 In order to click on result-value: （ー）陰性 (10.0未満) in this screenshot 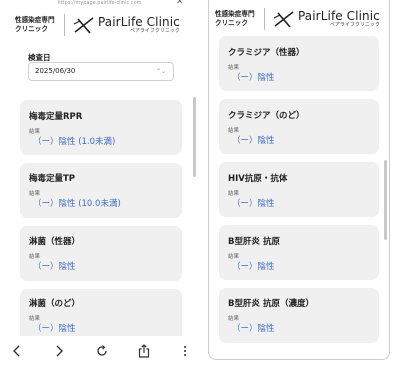, I will do `click(77, 204)`.